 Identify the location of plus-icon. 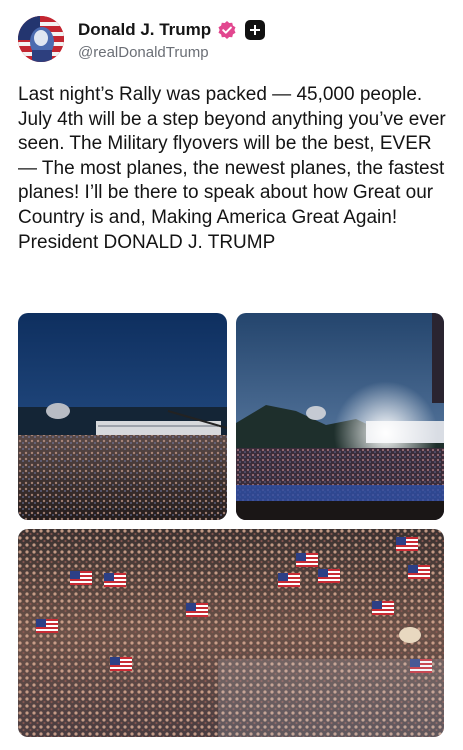
(255, 29).